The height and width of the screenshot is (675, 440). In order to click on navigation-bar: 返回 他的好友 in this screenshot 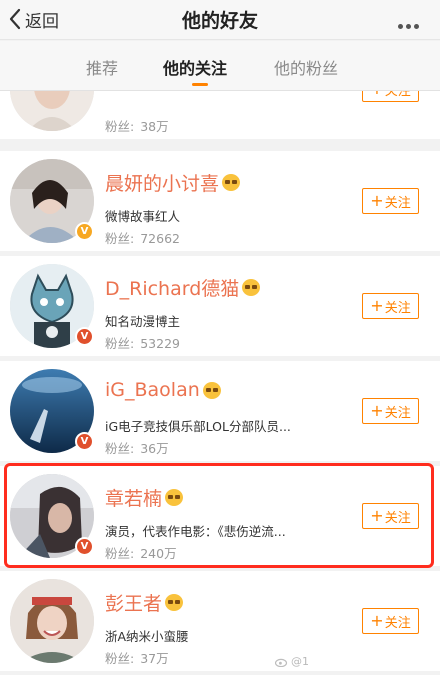, I will do `click(220, 20)`.